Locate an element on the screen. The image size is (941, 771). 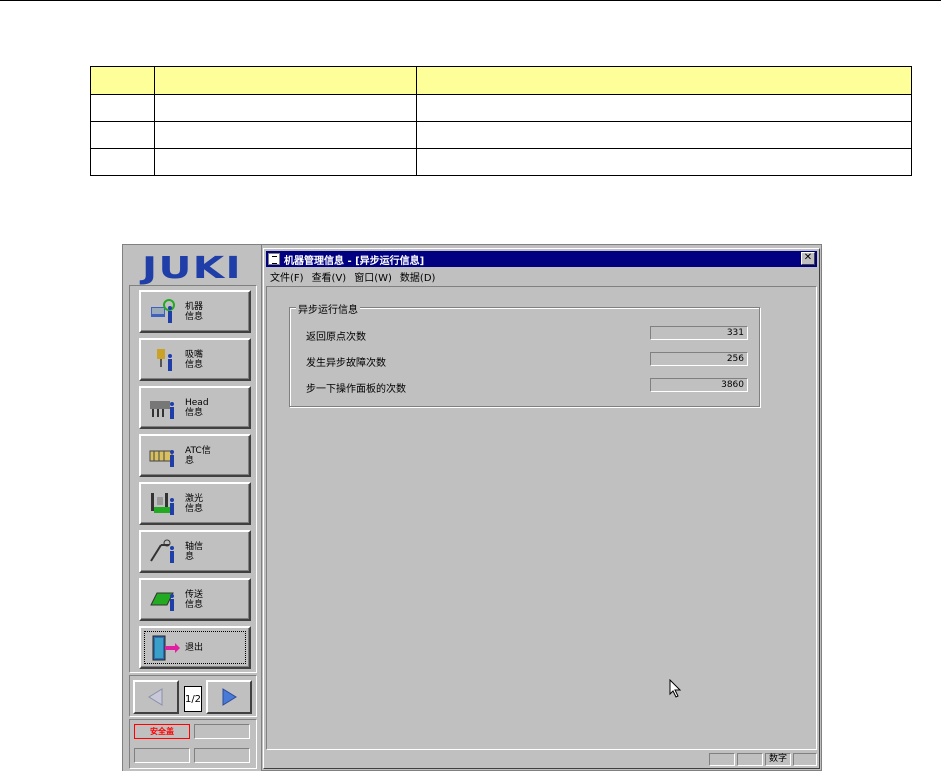
machine-info-button: 机器信息 is located at coordinates (195, 311).